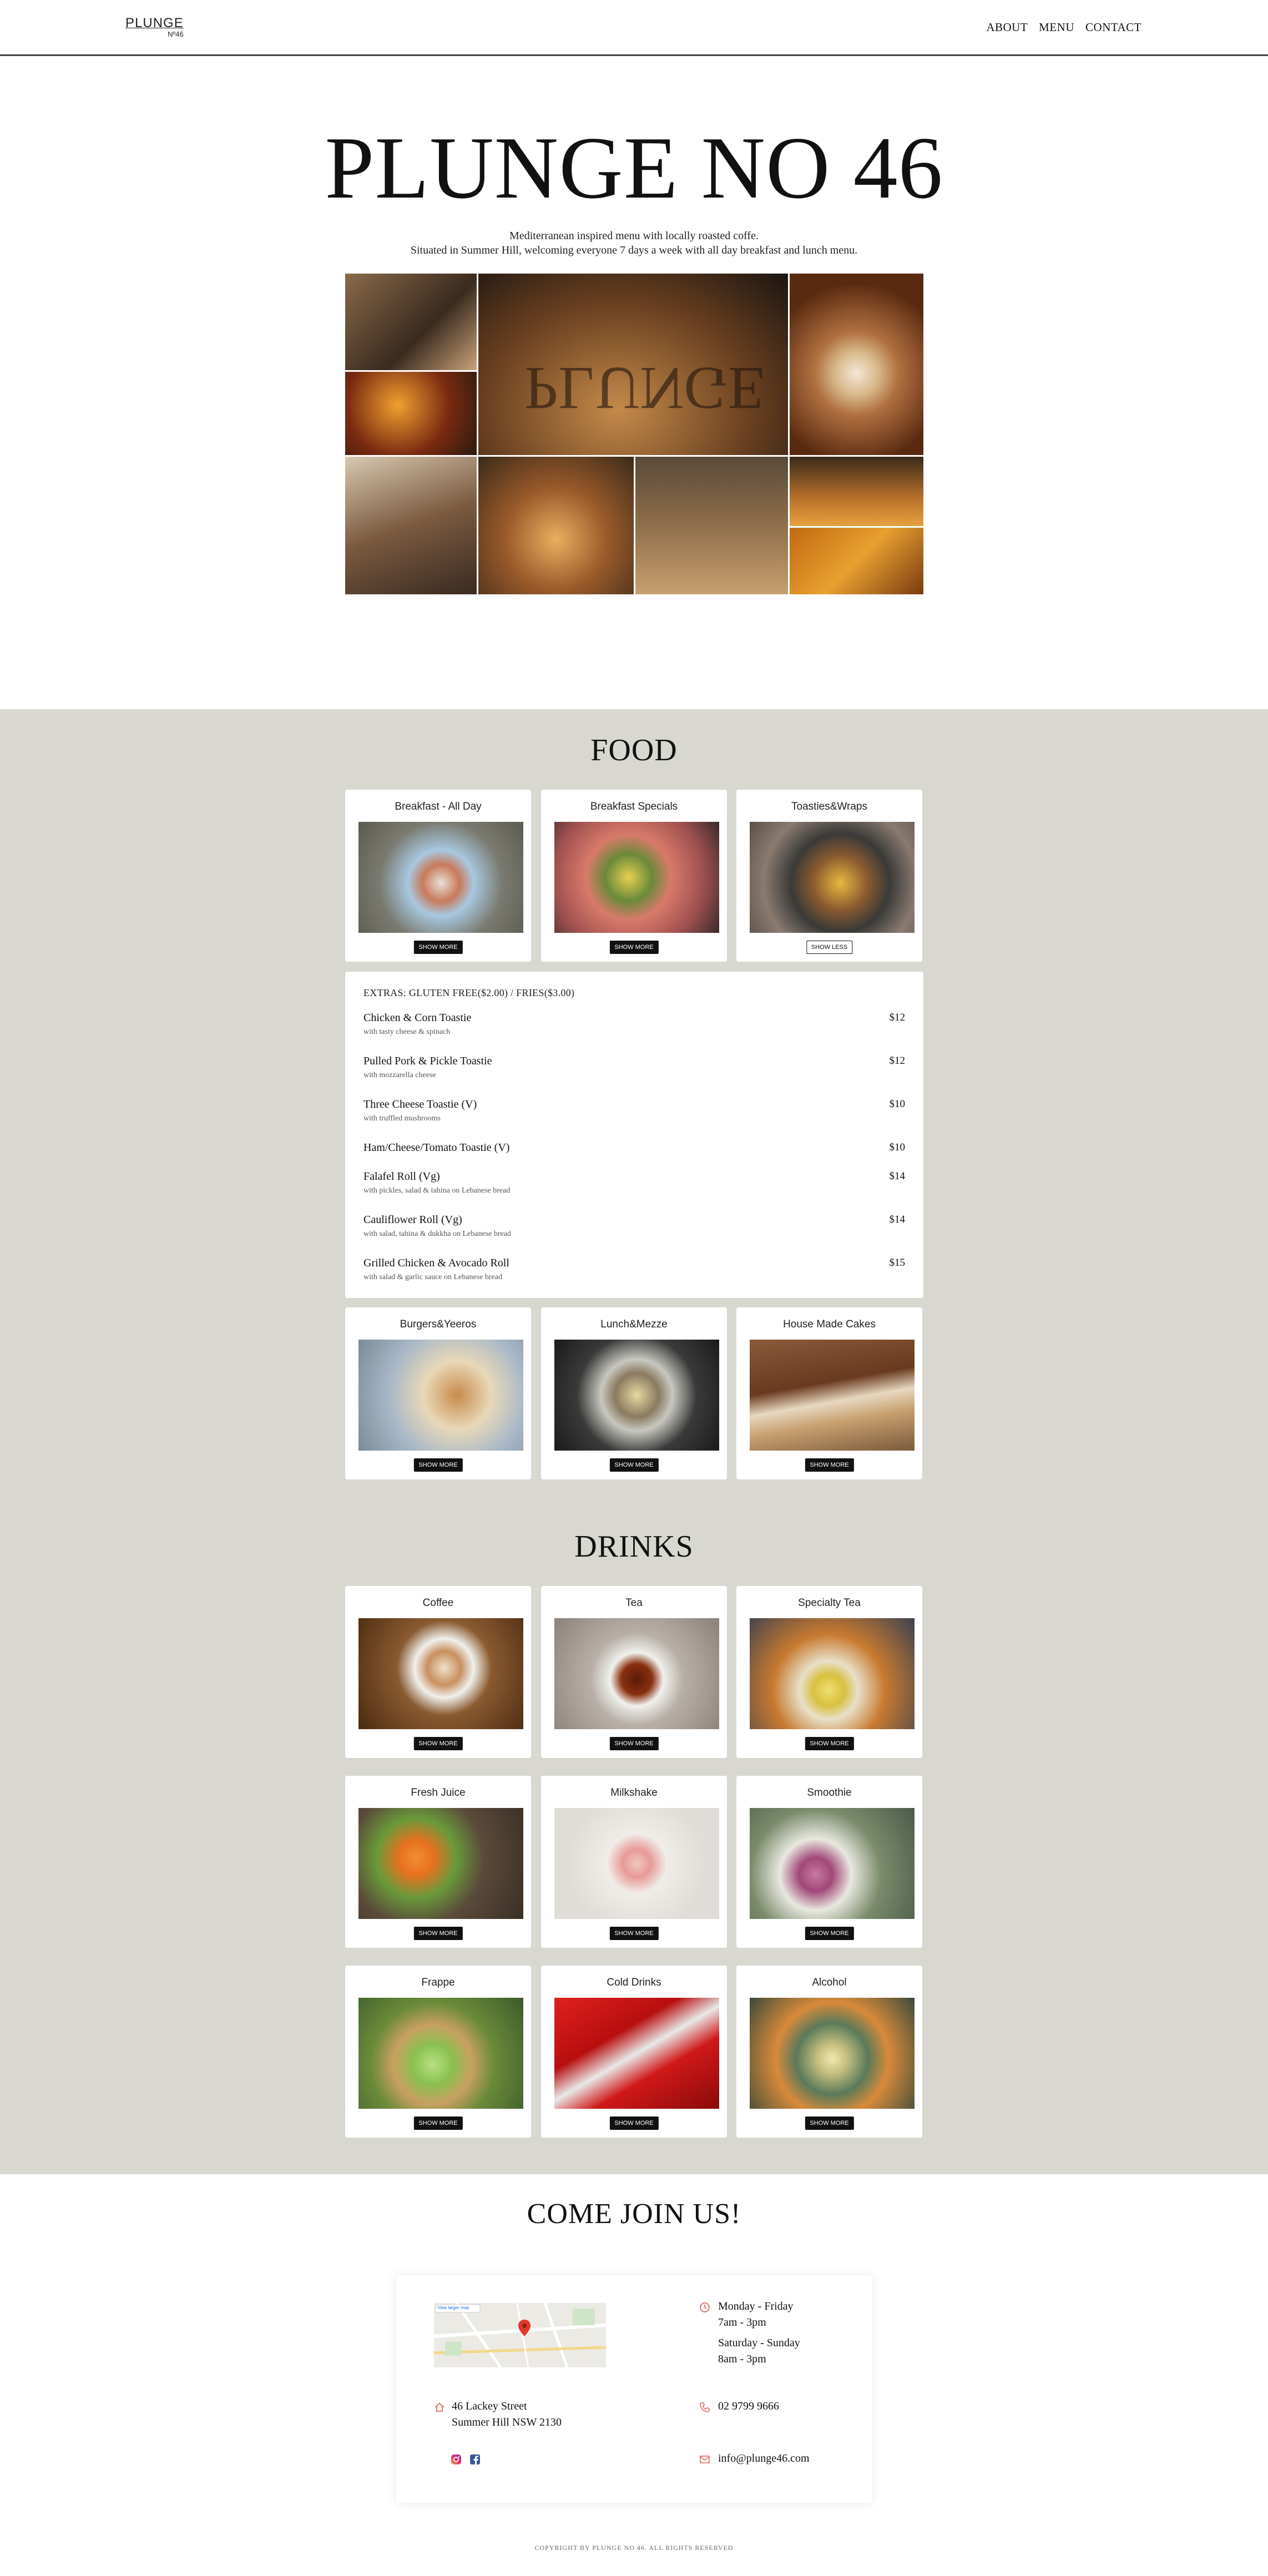 The image size is (1268, 2576). Describe the element at coordinates (489, 2406) in the screenshot. I see `address-line-1: 46 Lackey Street` at that location.